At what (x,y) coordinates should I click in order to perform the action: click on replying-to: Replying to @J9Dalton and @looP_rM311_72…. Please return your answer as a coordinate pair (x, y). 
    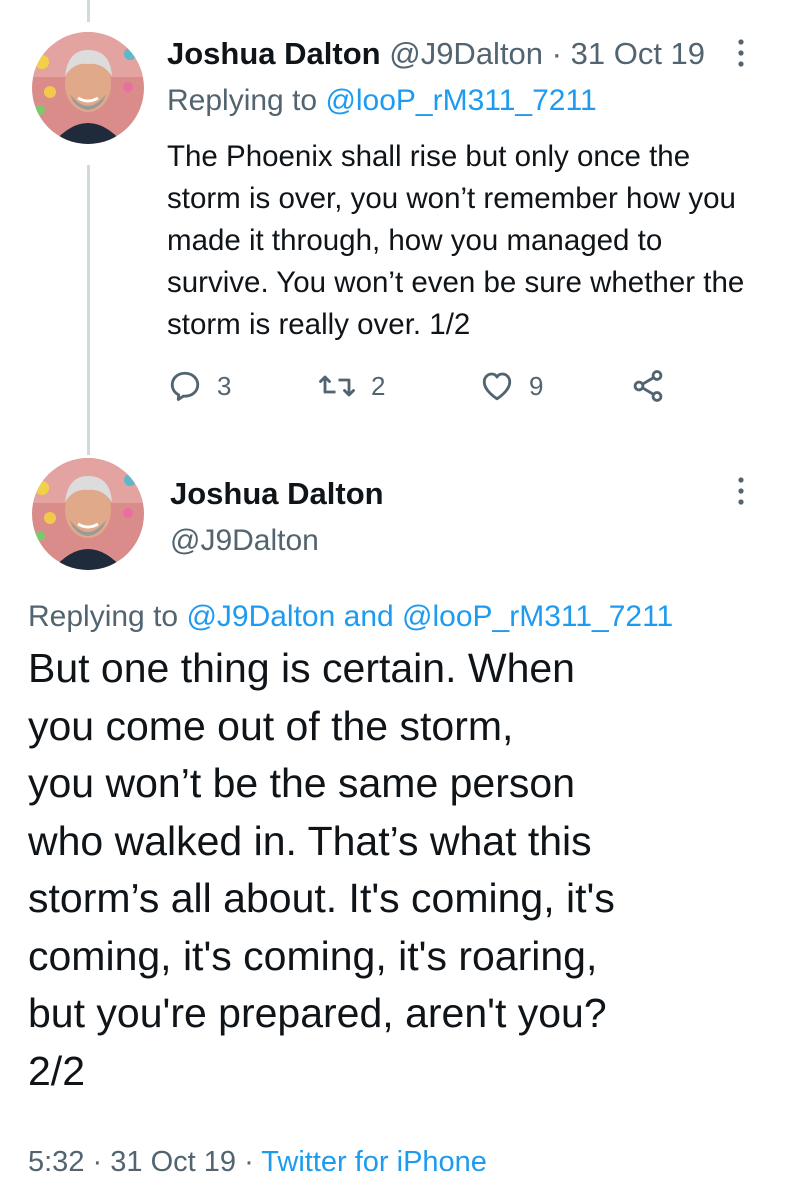
    Looking at the image, I should click on (350, 617).